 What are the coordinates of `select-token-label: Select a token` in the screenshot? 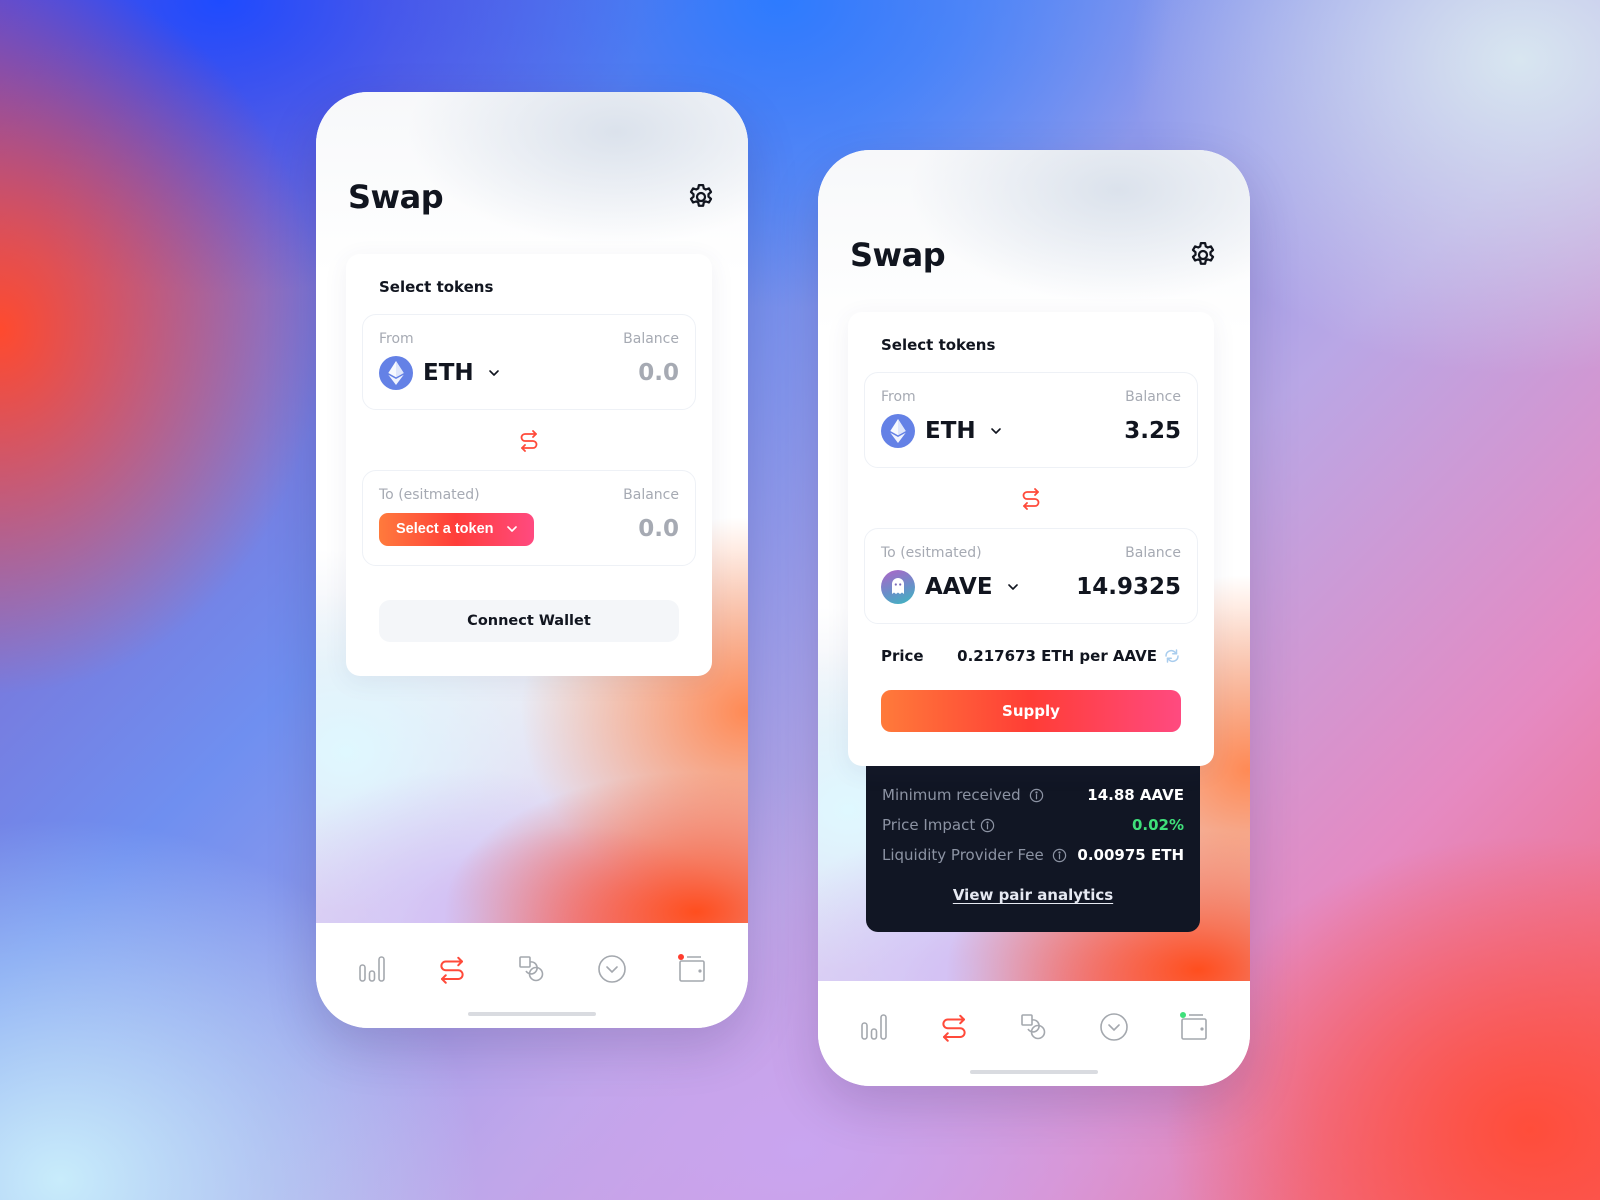 It's located at (445, 529).